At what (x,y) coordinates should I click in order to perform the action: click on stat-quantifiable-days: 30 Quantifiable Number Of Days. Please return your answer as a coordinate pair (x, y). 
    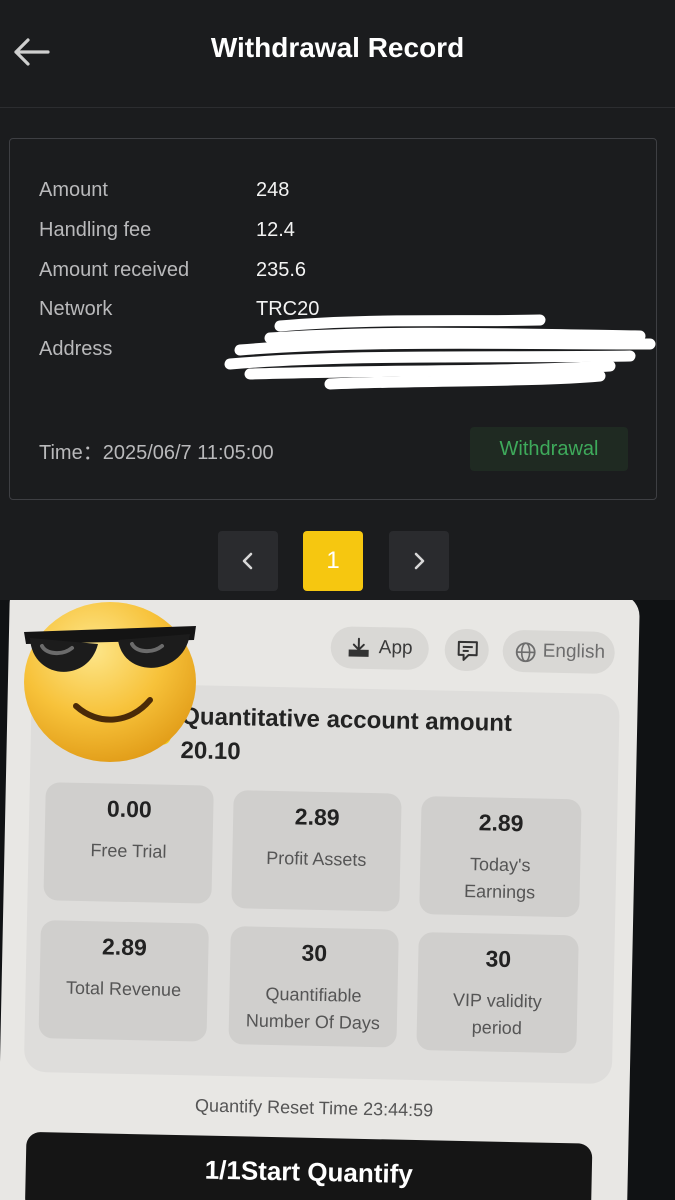
    Looking at the image, I should click on (313, 987).